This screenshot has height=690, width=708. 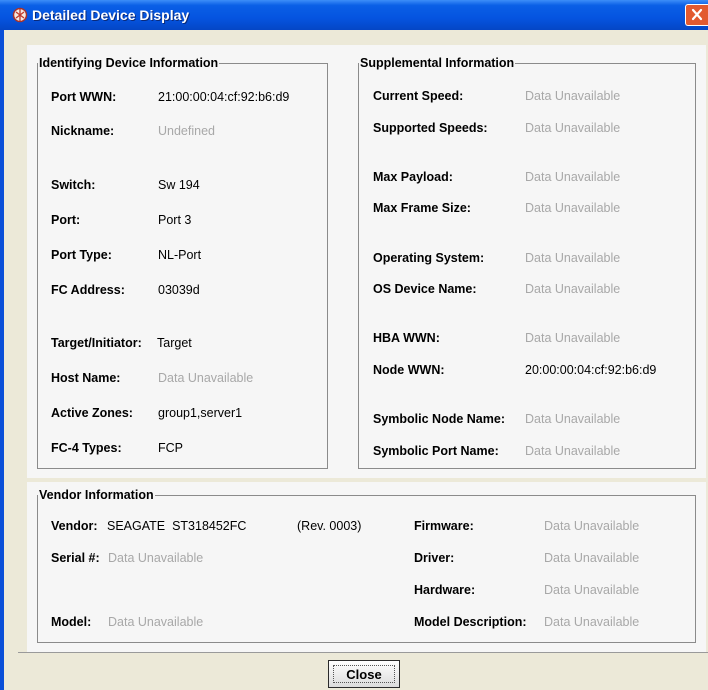 What do you see at coordinates (573, 208) in the screenshot?
I see `max-frame-size-value: Data Unavailable` at bounding box center [573, 208].